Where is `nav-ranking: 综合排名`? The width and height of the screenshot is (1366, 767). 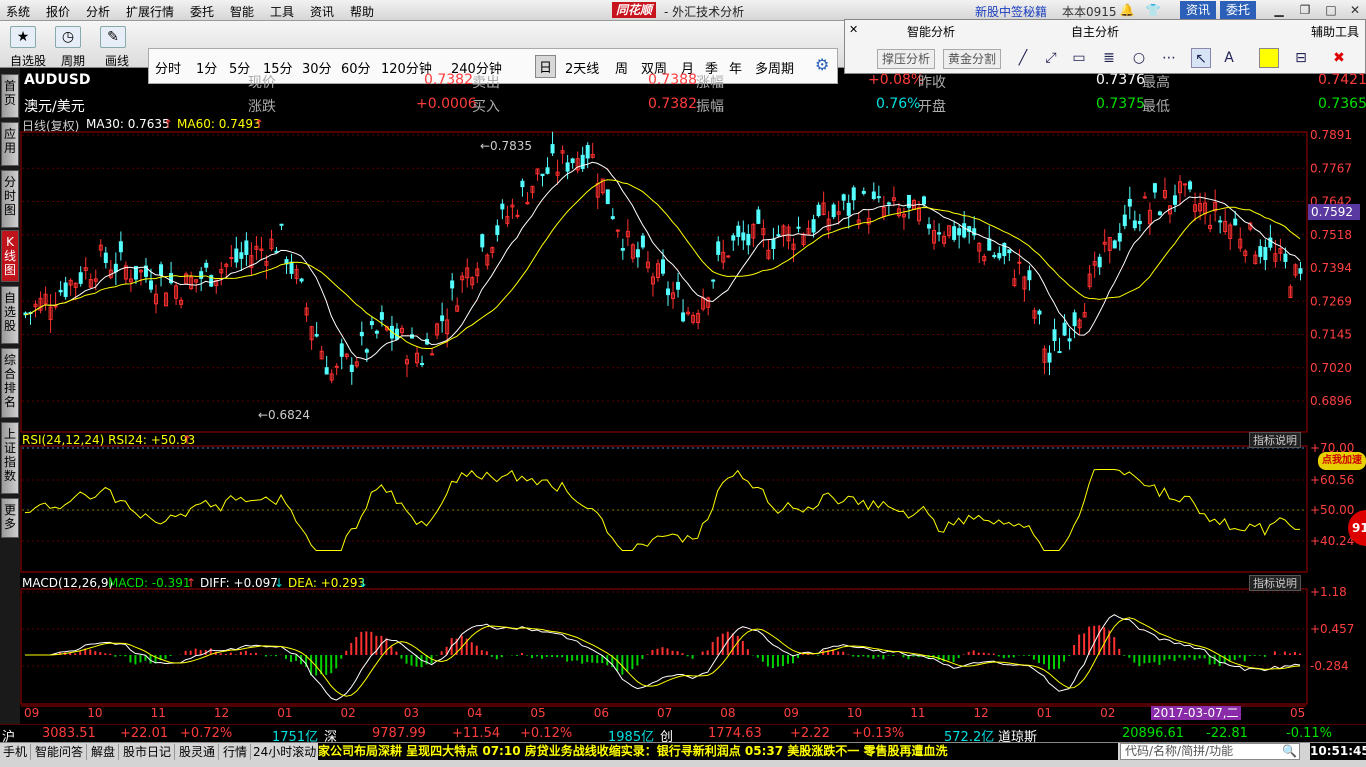
nav-ranking: 综合排名 is located at coordinates (10, 383).